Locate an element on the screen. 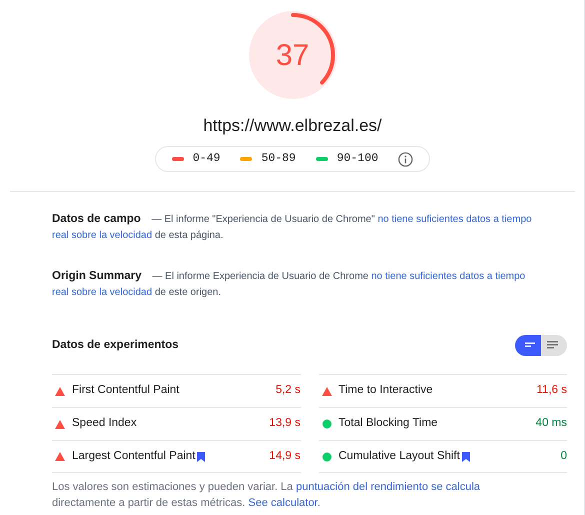  score-value: 37 is located at coordinates (293, 56).